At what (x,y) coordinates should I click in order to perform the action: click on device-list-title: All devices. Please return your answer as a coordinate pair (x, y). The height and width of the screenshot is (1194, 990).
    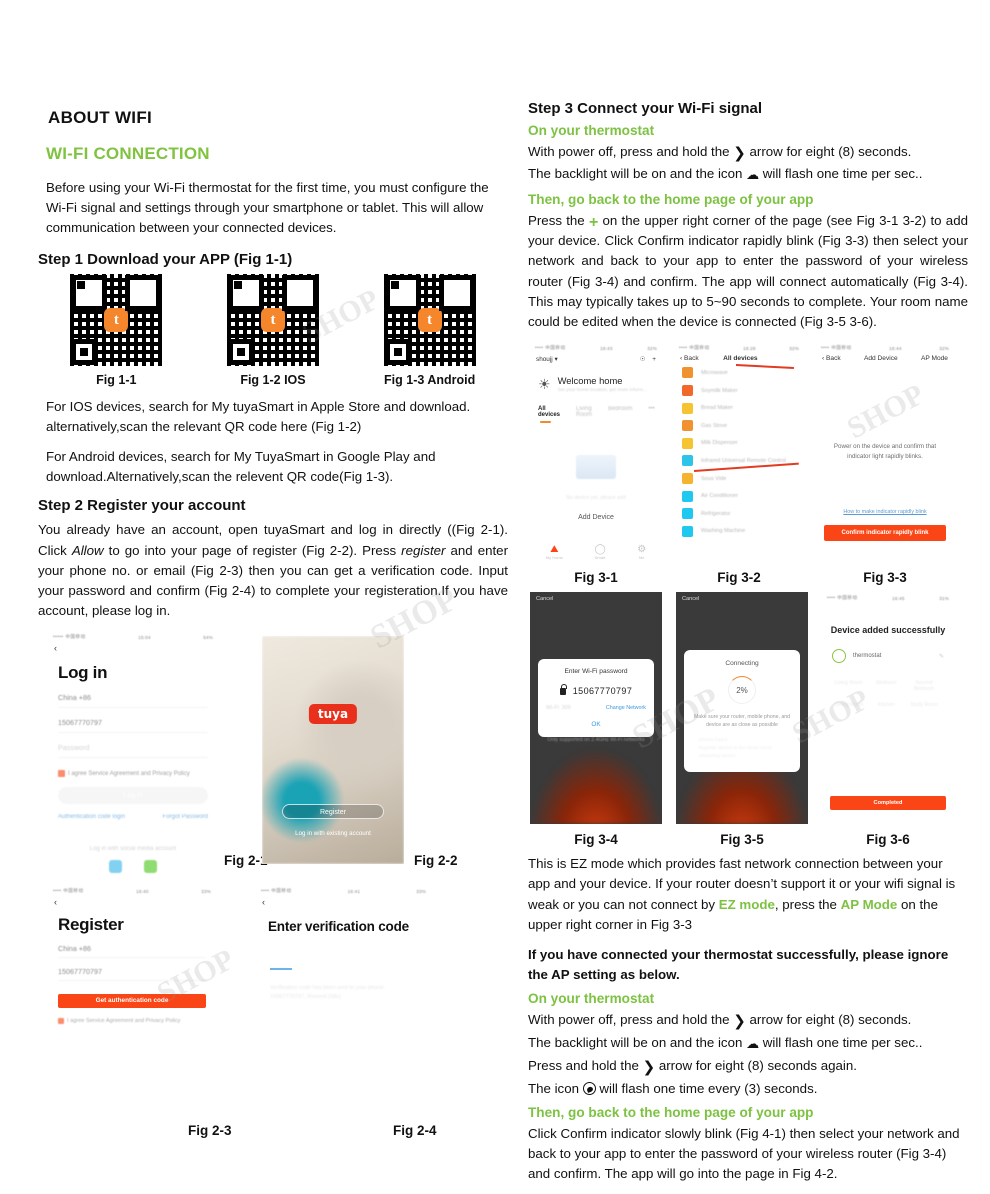
    Looking at the image, I should click on (740, 359).